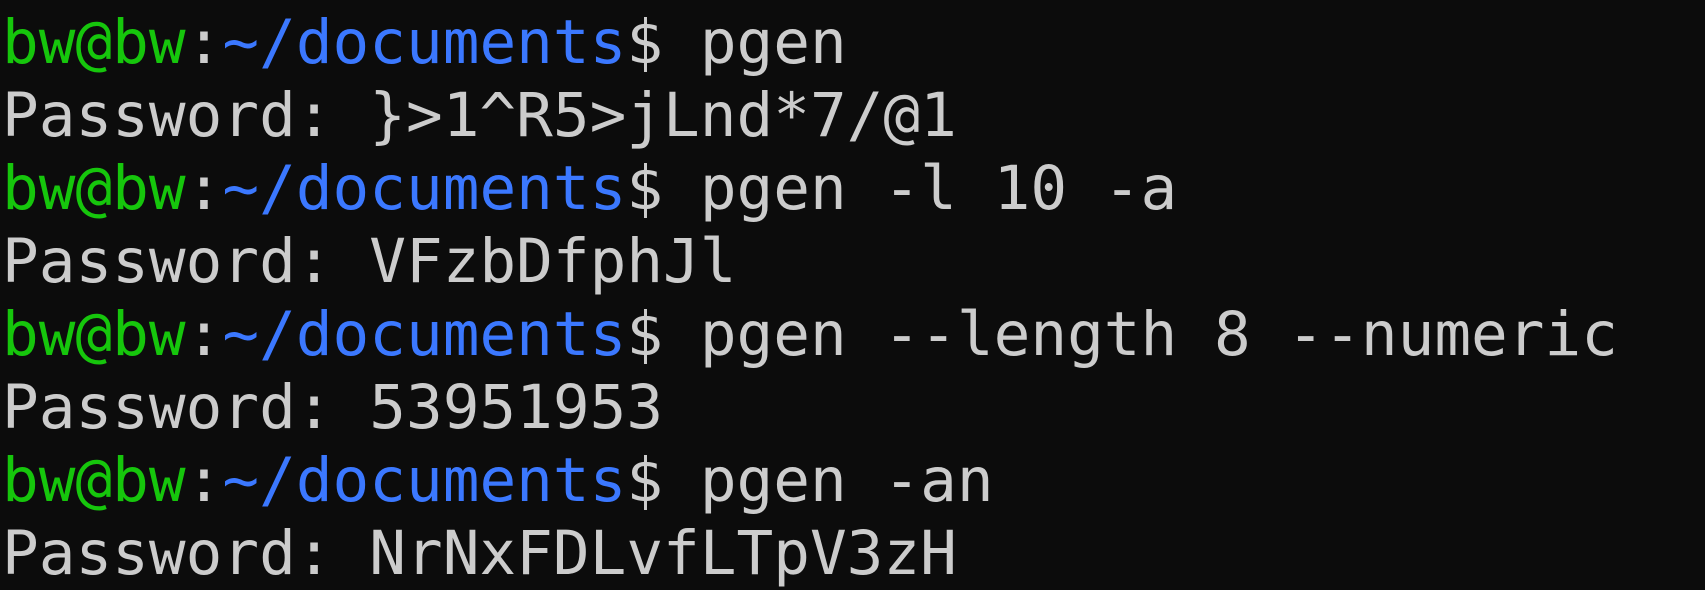  I want to click on output-line: Password: }>1^R5>jLnd*7/@1, so click(852, 115).